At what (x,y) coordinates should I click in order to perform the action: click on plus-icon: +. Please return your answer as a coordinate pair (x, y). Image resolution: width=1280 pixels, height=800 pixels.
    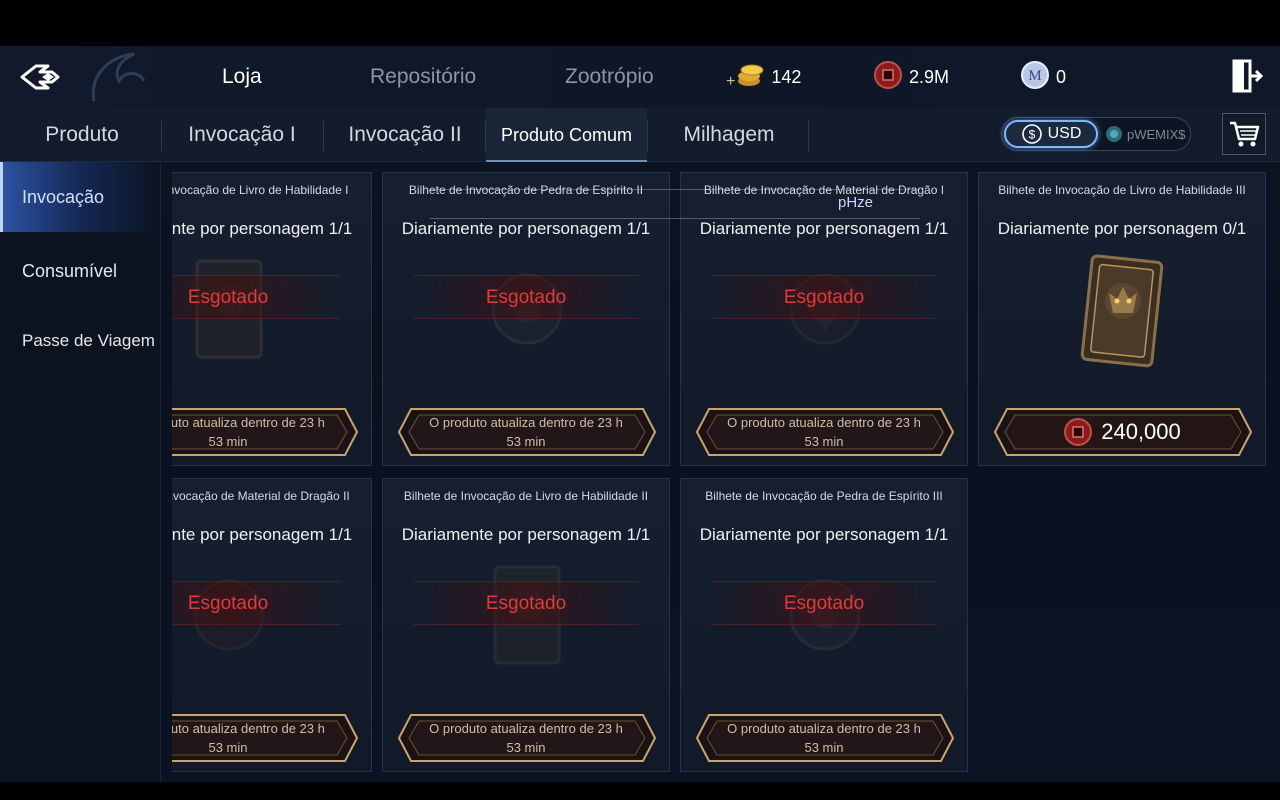
    Looking at the image, I should click on (731, 81).